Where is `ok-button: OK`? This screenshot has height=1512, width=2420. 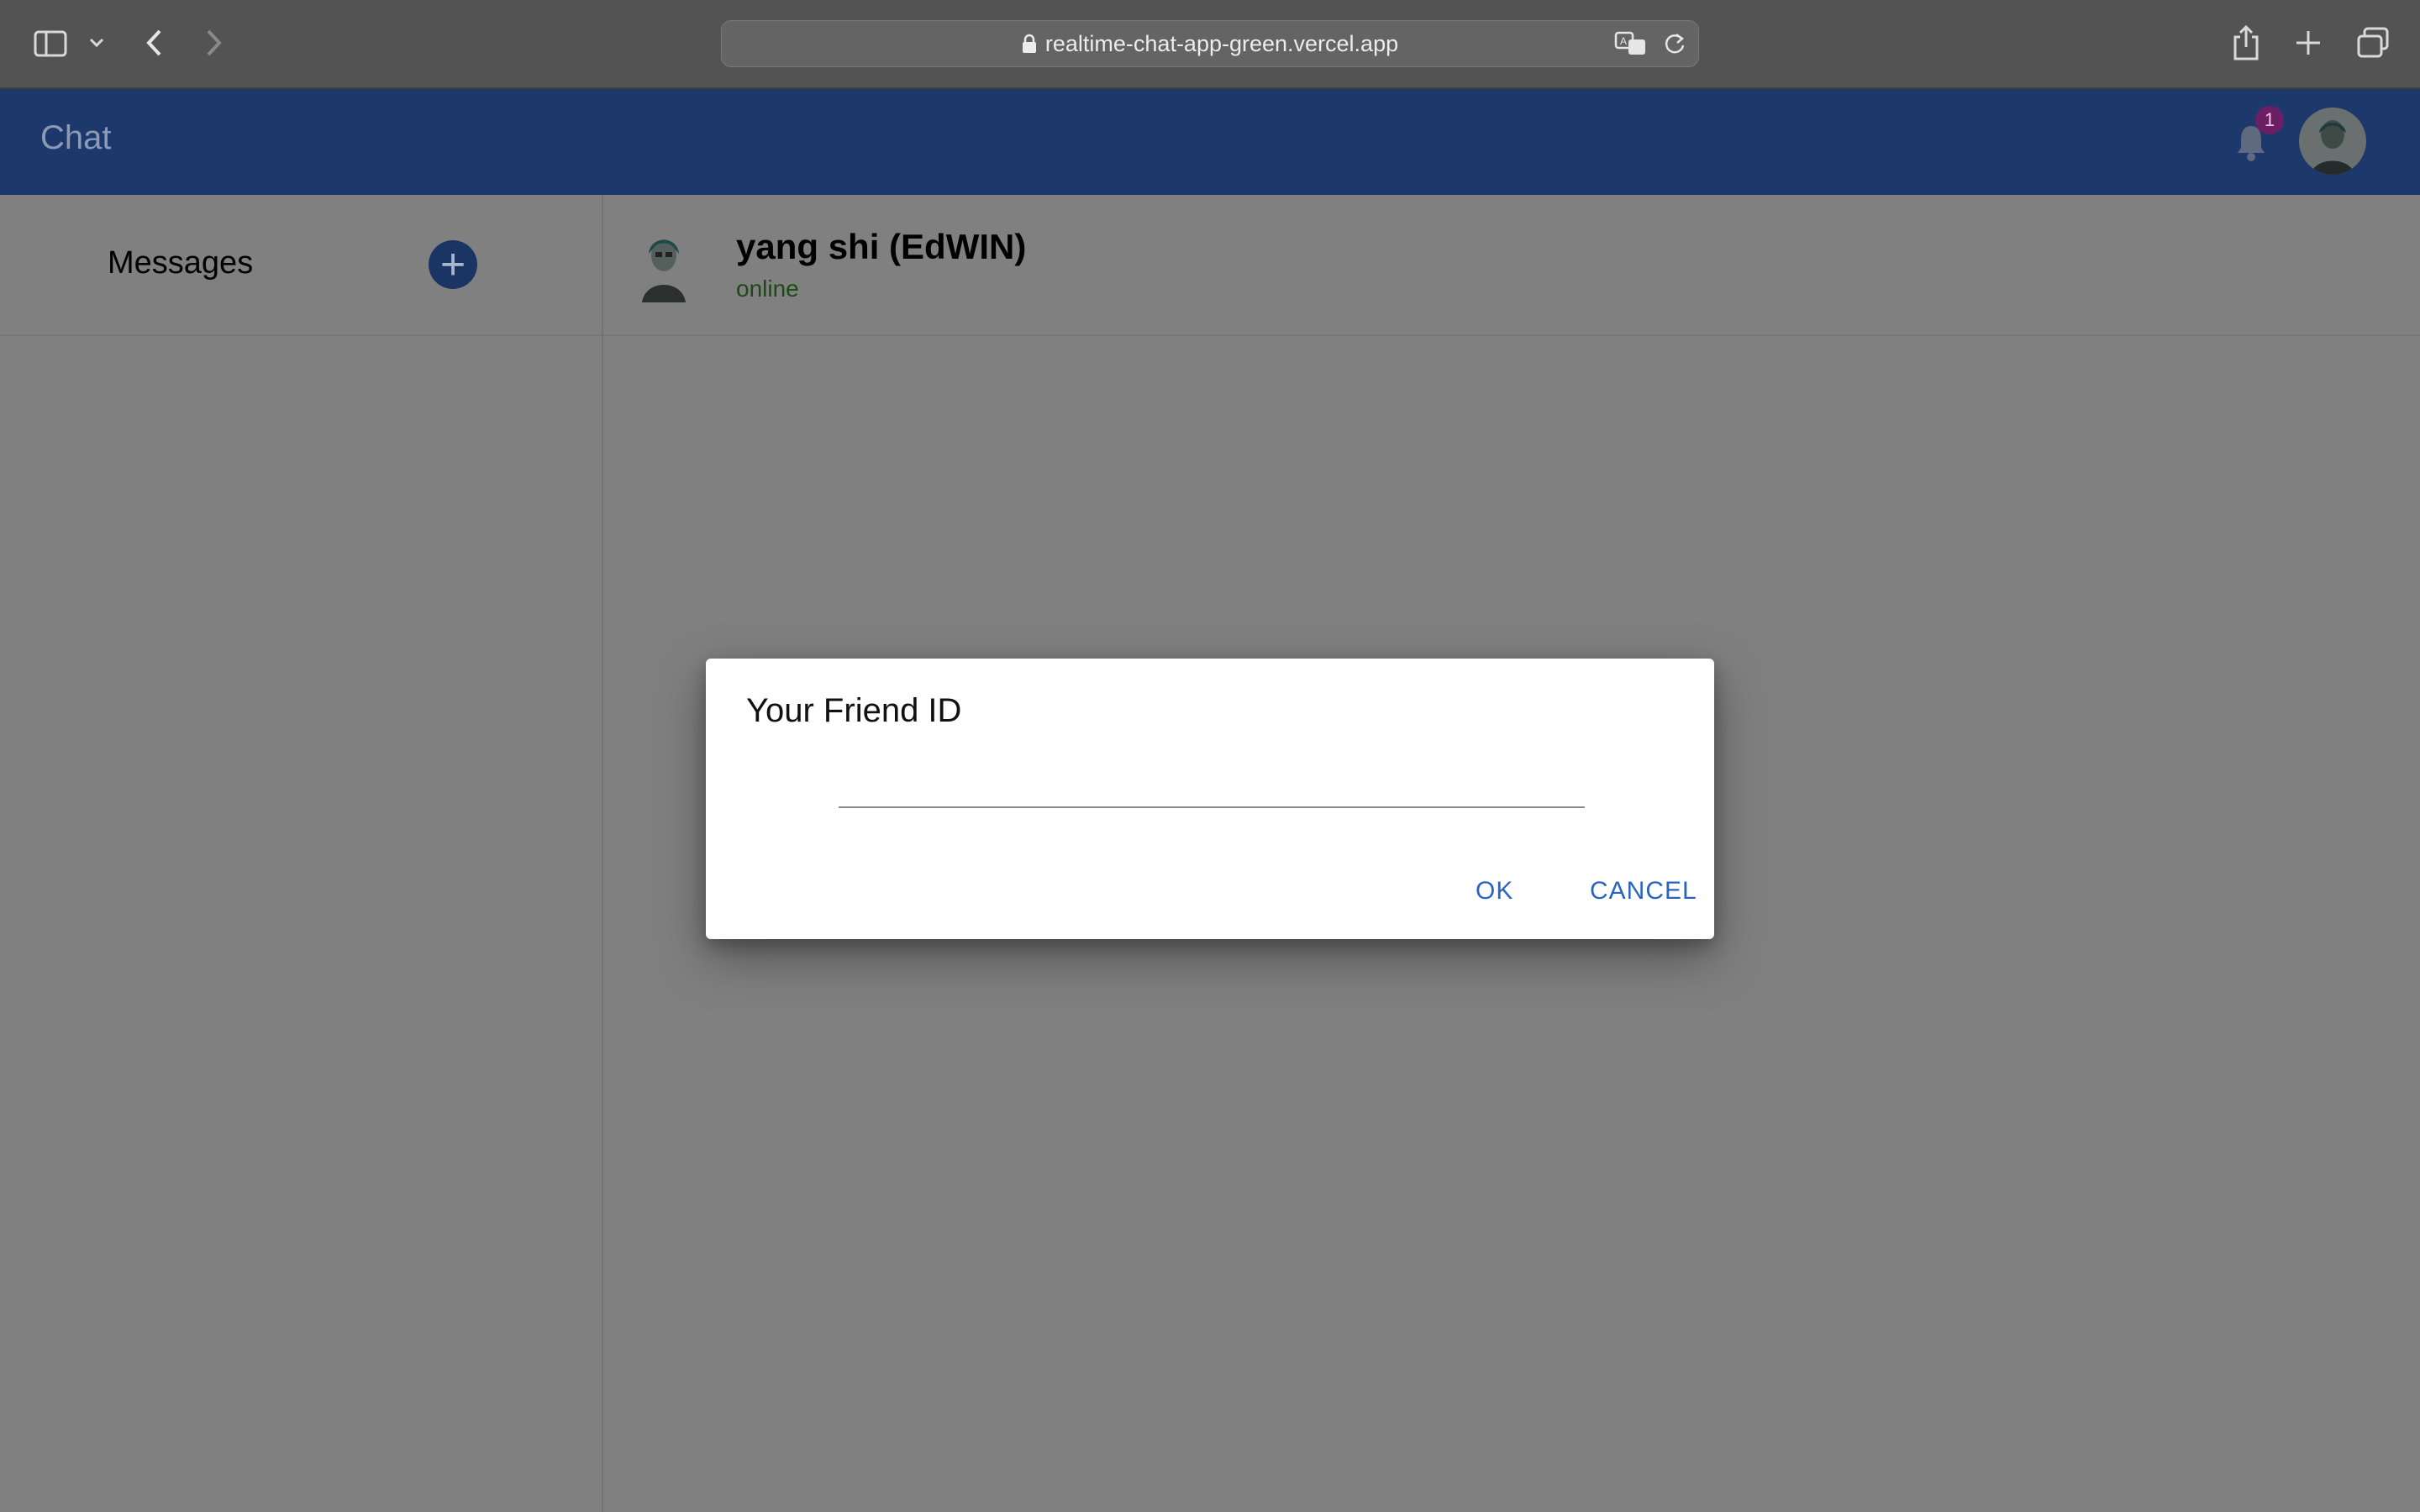 ok-button: OK is located at coordinates (1495, 891).